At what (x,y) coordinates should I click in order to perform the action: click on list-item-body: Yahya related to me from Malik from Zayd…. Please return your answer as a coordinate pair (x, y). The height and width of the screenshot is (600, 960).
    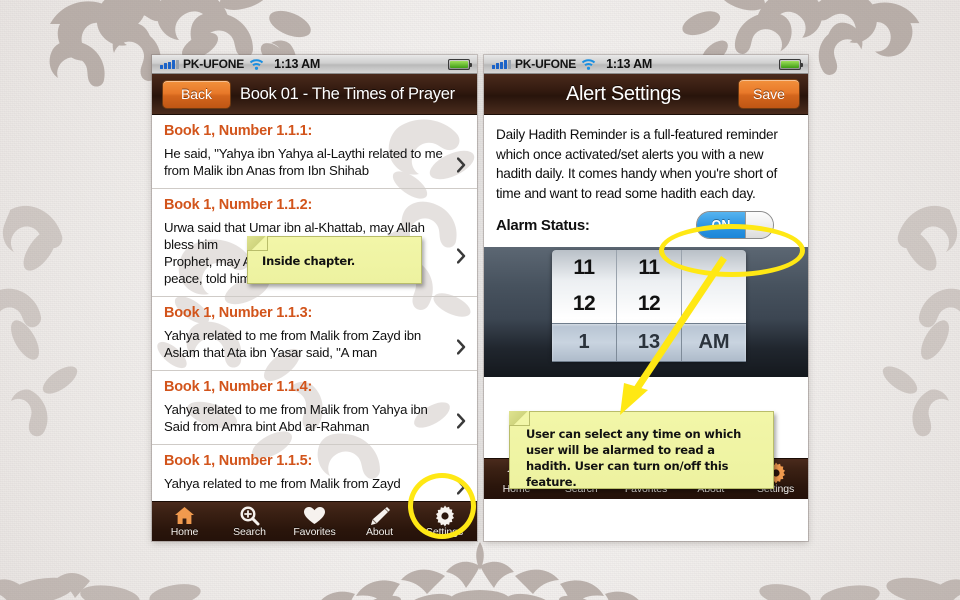
    Looking at the image, I should click on (314, 347).